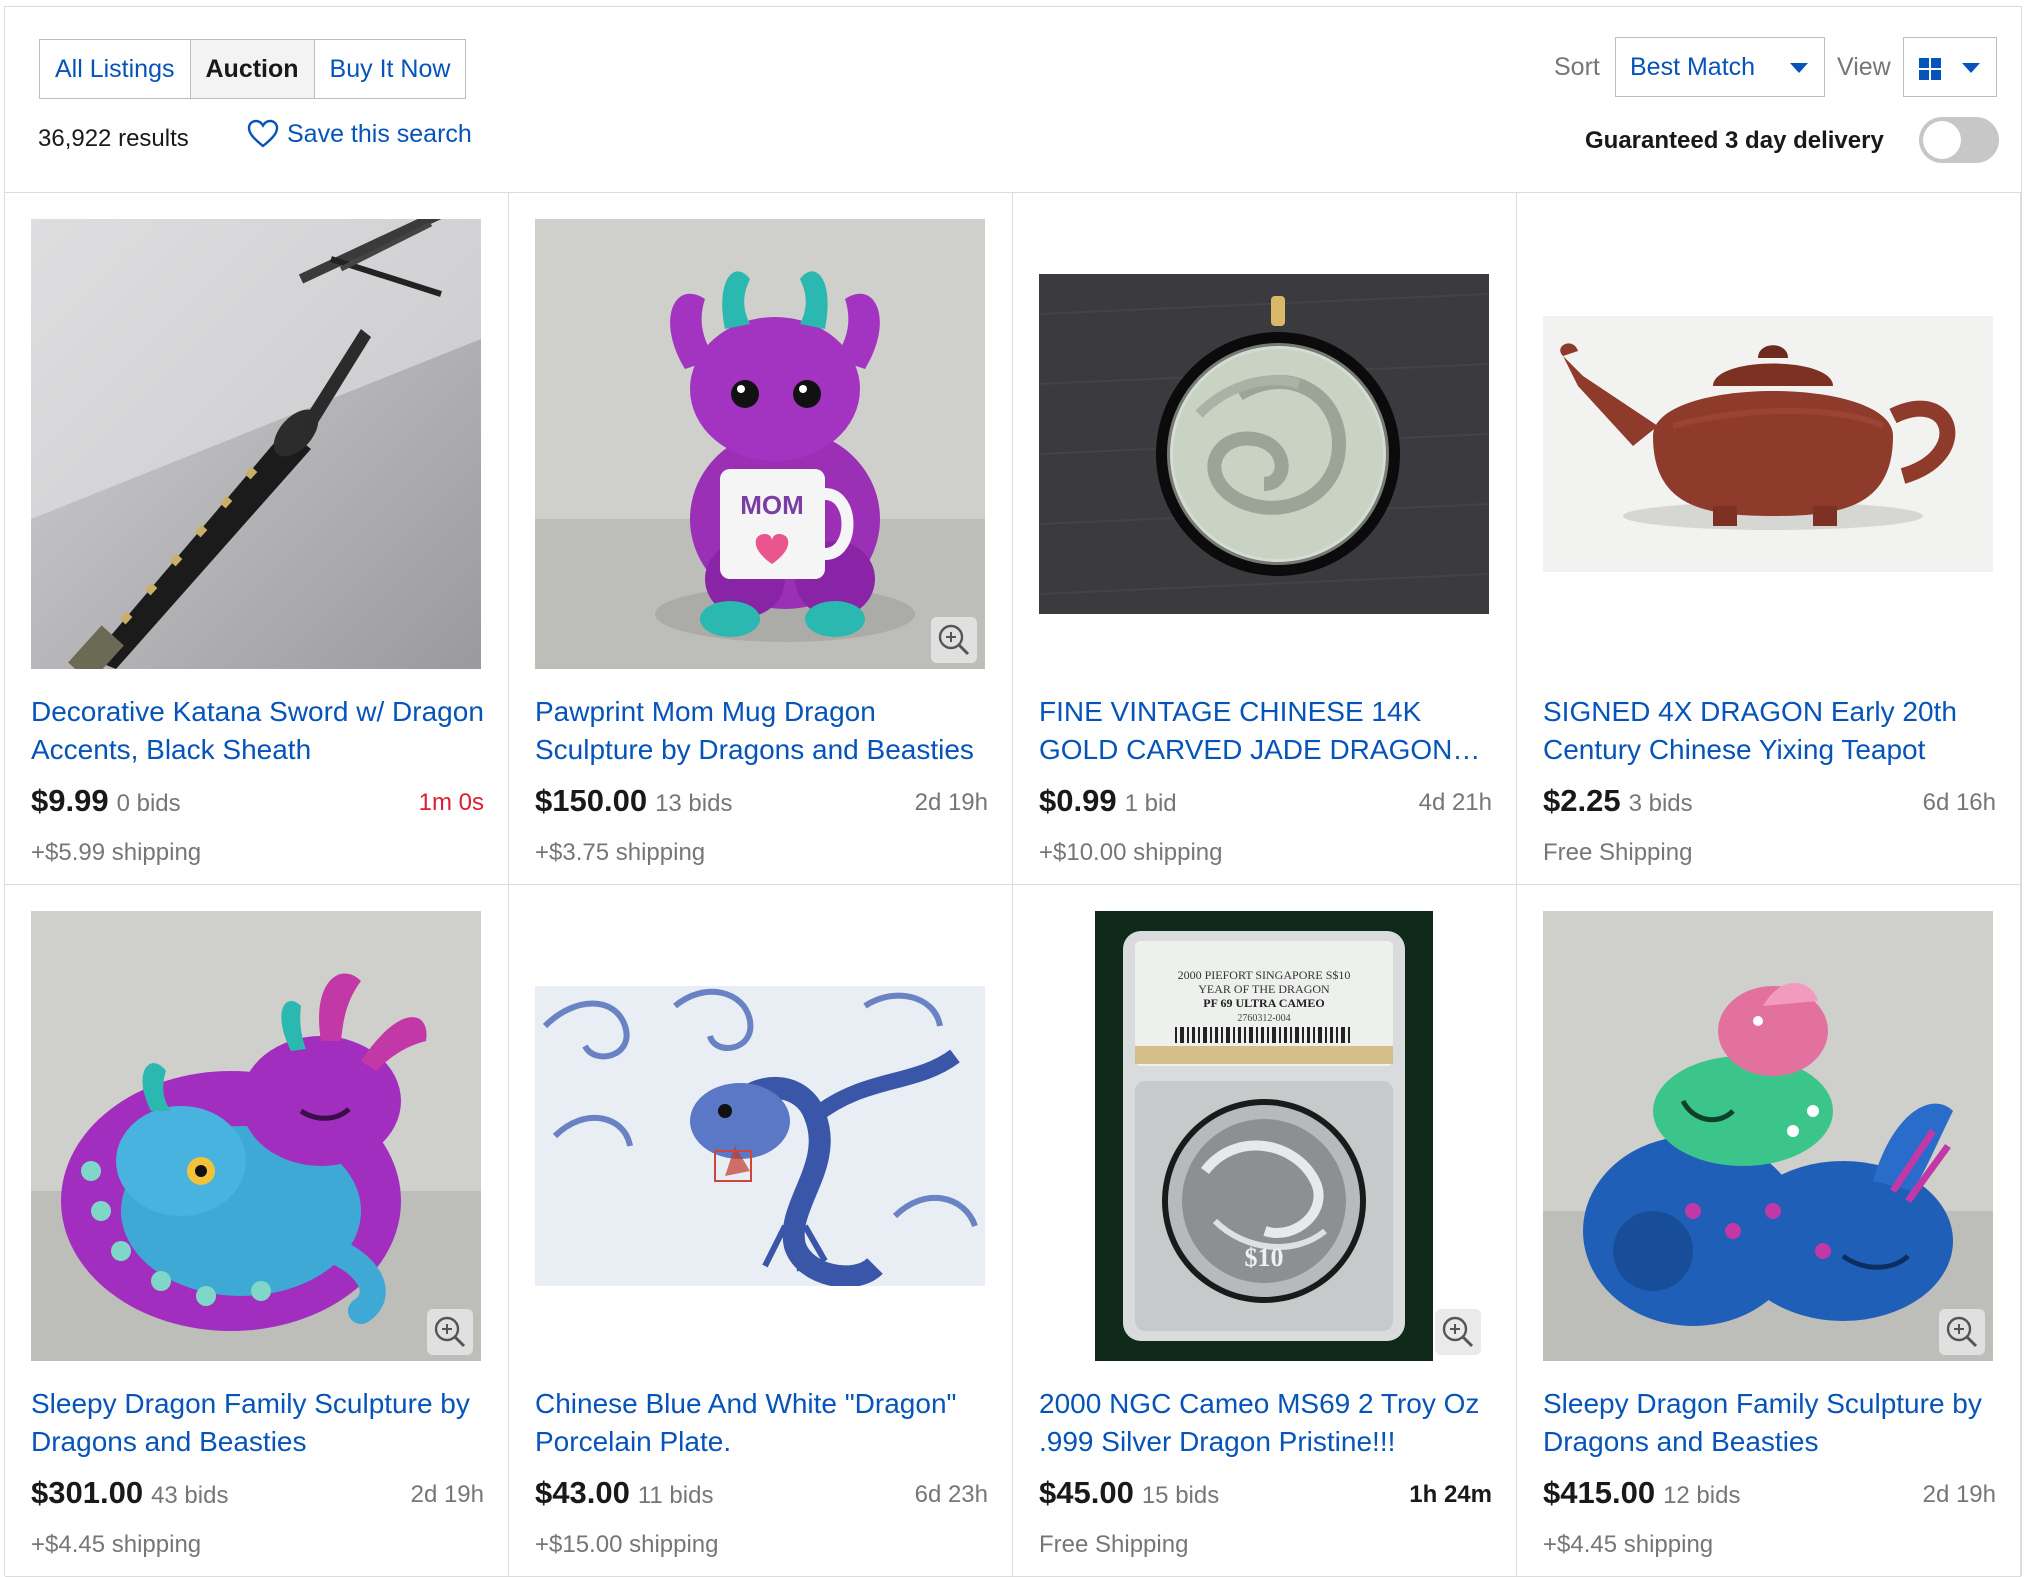 The image size is (2030, 1577). Describe the element at coordinates (1702, 1495) in the screenshot. I see `bid-count: 12 bids` at that location.